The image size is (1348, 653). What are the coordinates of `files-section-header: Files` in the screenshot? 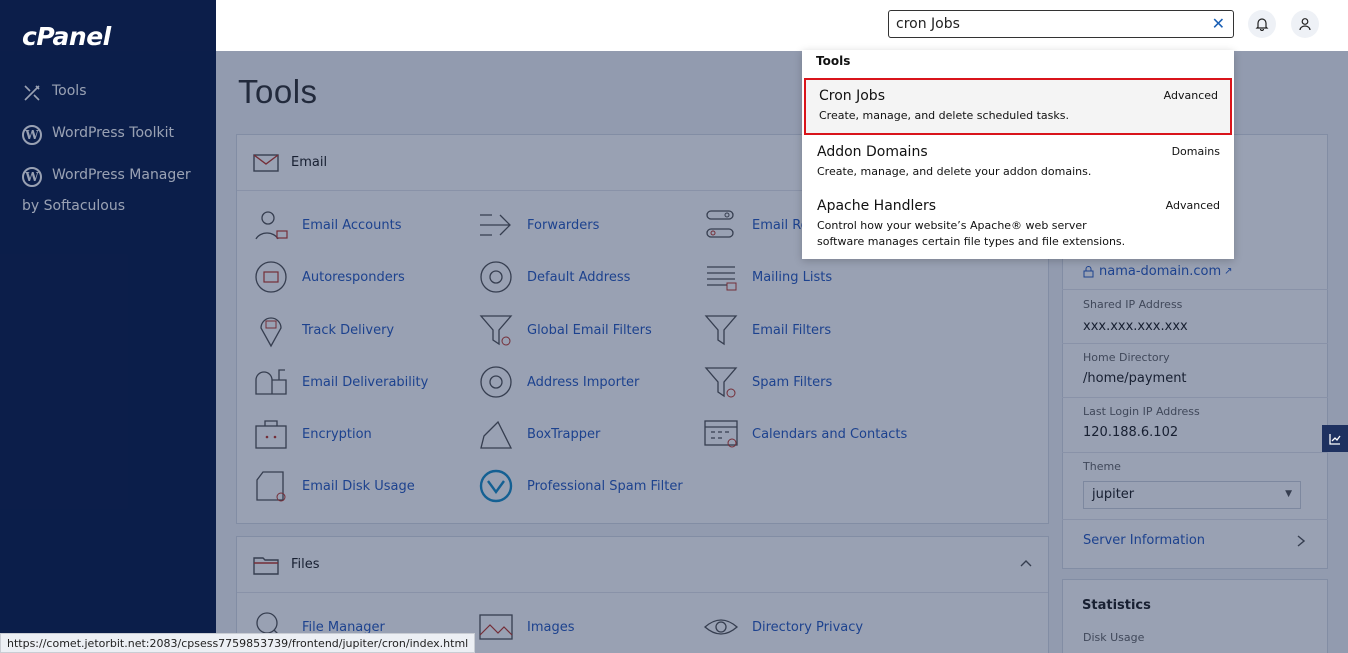 It's located at (642, 565).